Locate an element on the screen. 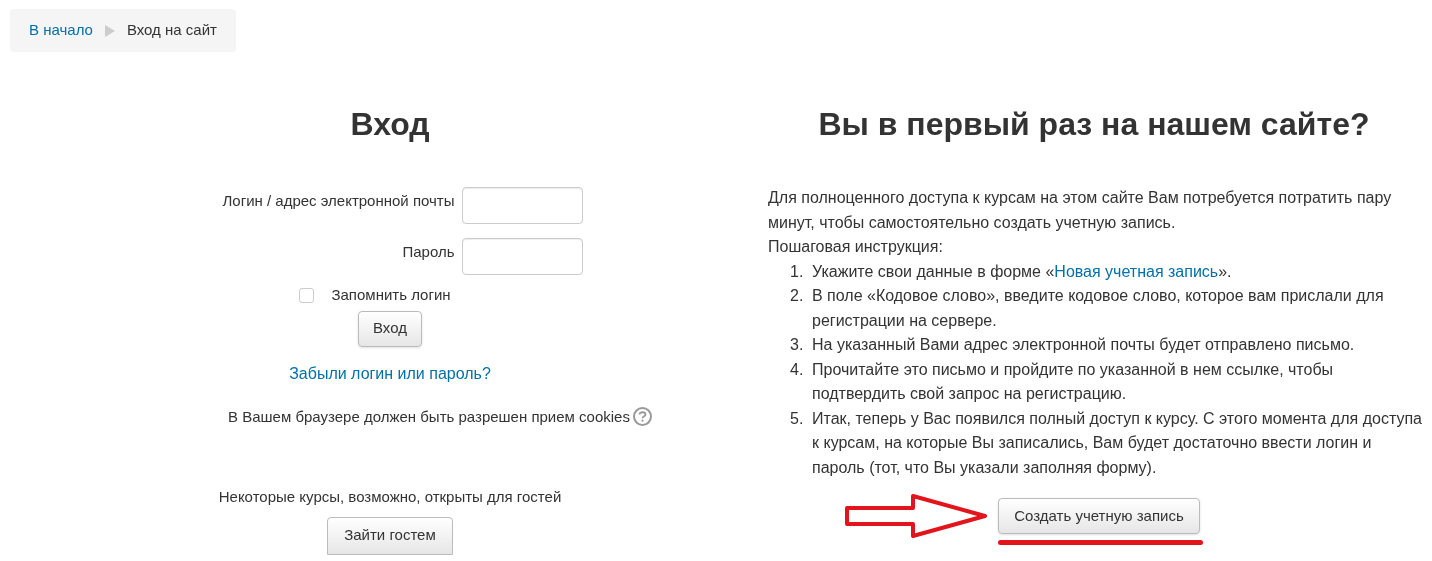 The image size is (1432, 561). step-number: 2. is located at coordinates (797, 296).